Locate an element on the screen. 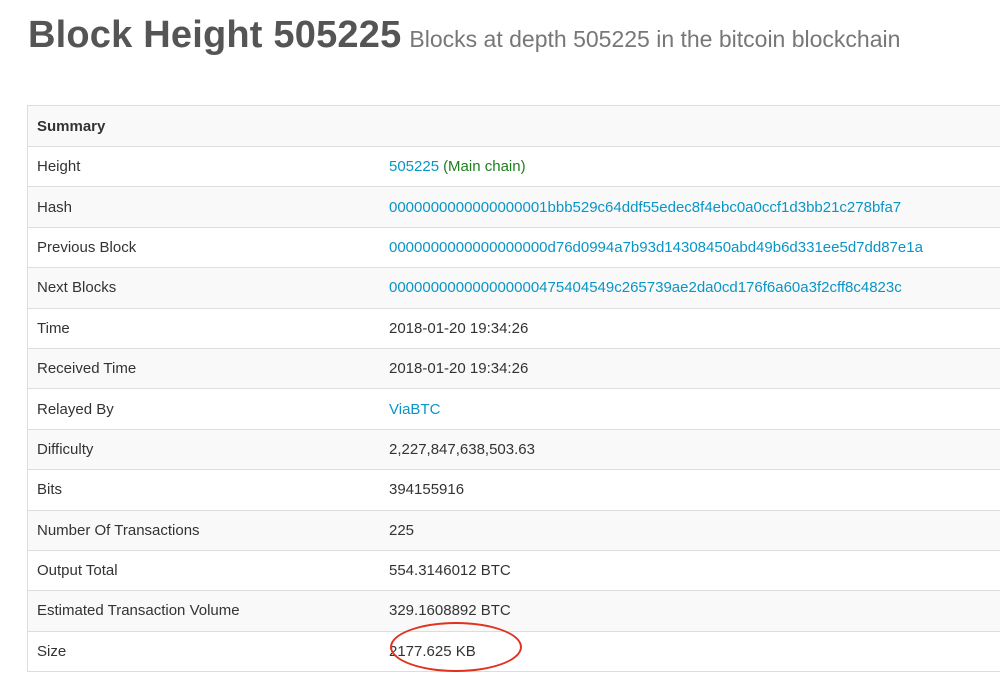 The image size is (1000, 691). main-chain-label: (Main chain) is located at coordinates (484, 167).